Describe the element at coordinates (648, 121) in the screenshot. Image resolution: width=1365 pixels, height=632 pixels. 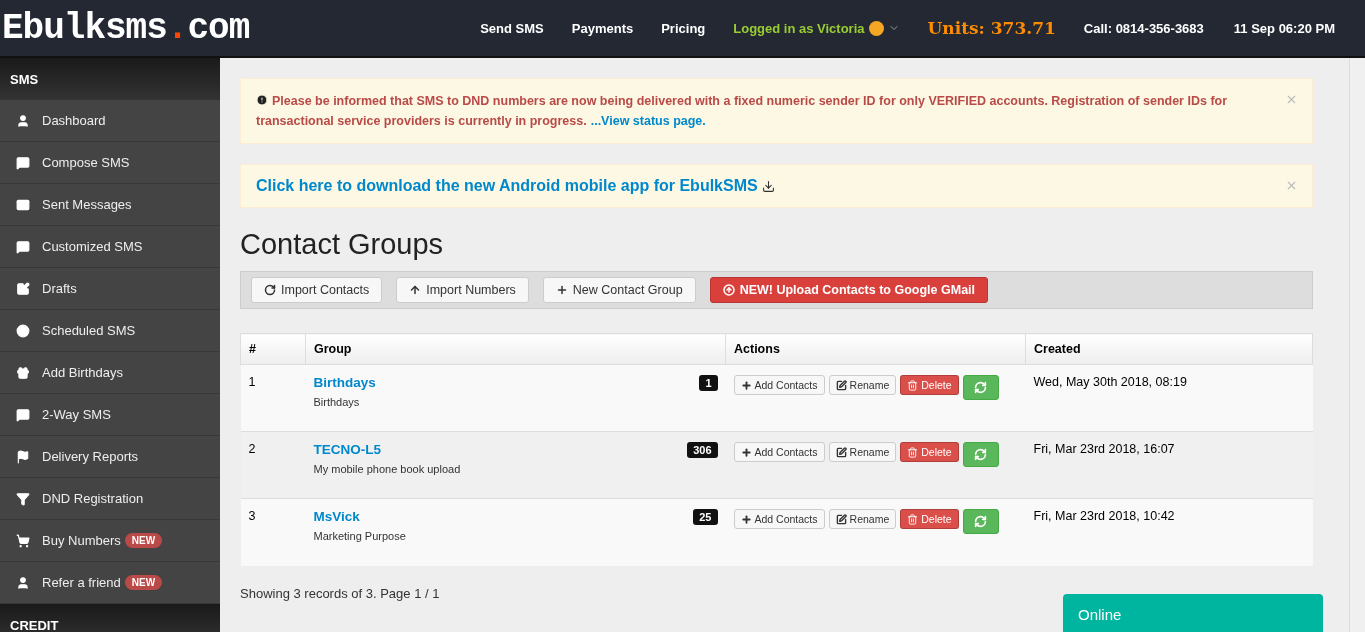
I see `status-link: ...View status page.` at that location.